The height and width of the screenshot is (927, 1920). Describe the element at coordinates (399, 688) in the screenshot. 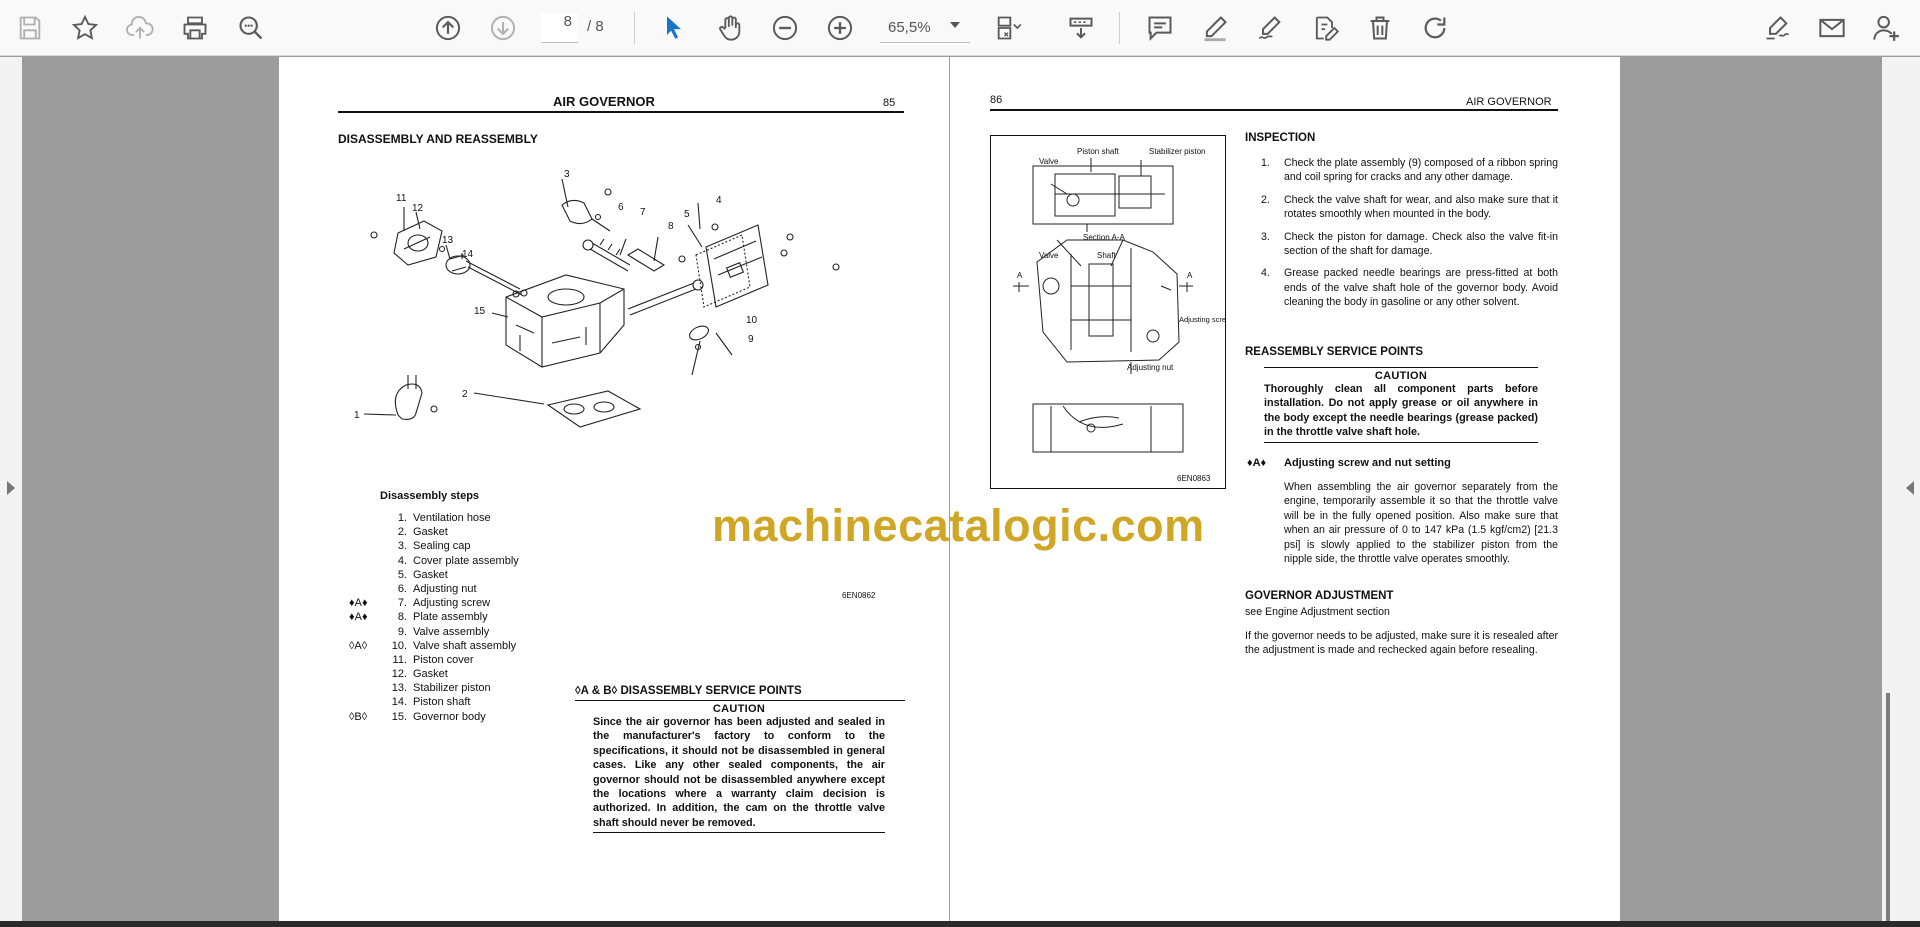

I see `step-number: 13.` at that location.